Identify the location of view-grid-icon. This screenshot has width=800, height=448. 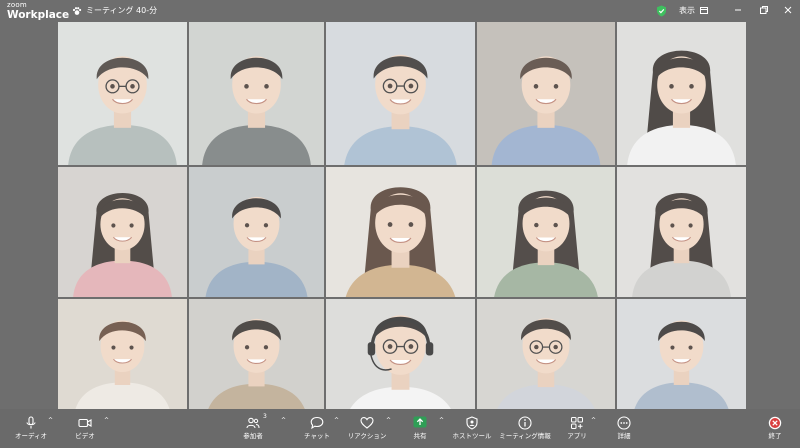
(704, 10).